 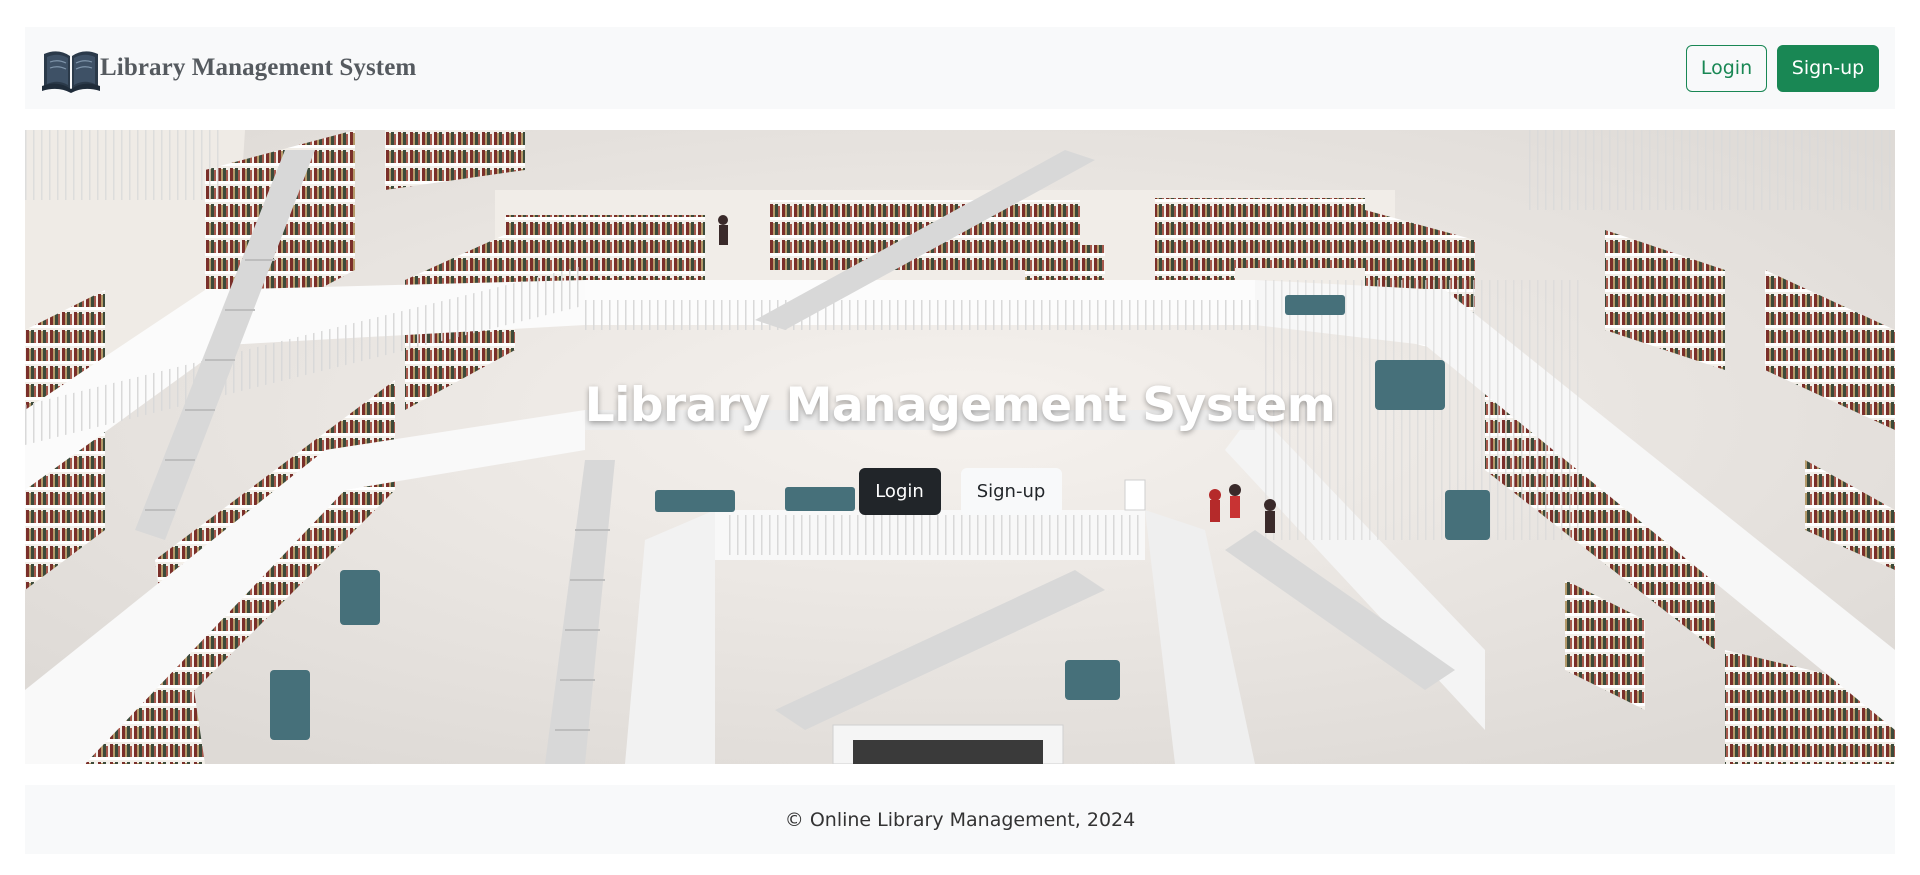 I want to click on nav-signup-button: Sign-up, so click(x=1828, y=68).